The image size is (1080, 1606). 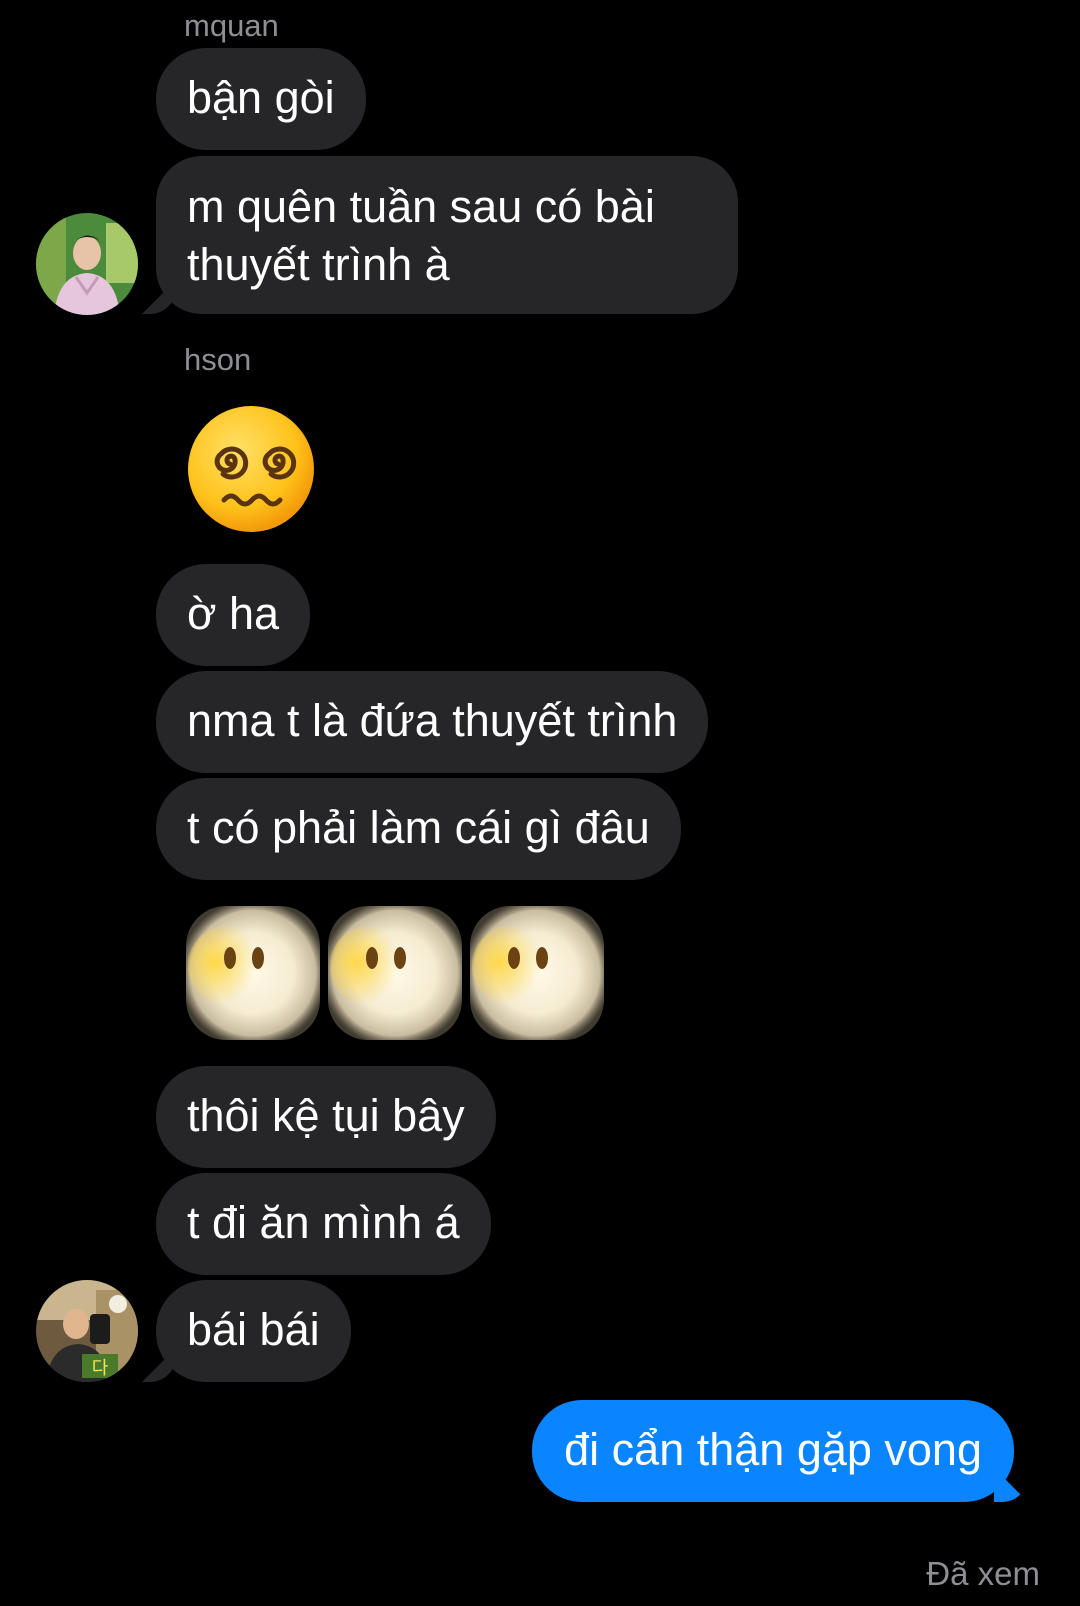 I want to click on message-text: nma t là đứa thuyết trình, so click(x=432, y=720).